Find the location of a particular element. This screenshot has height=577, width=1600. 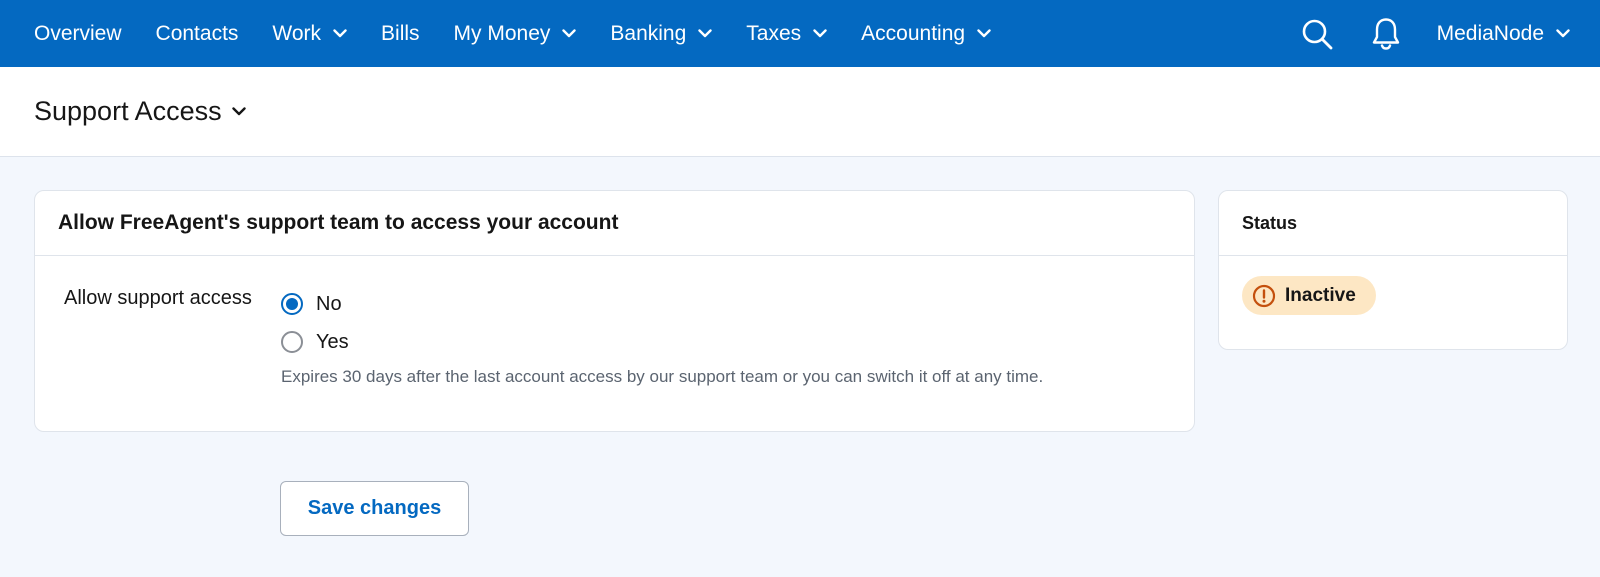

radio-yes is located at coordinates (292, 342).